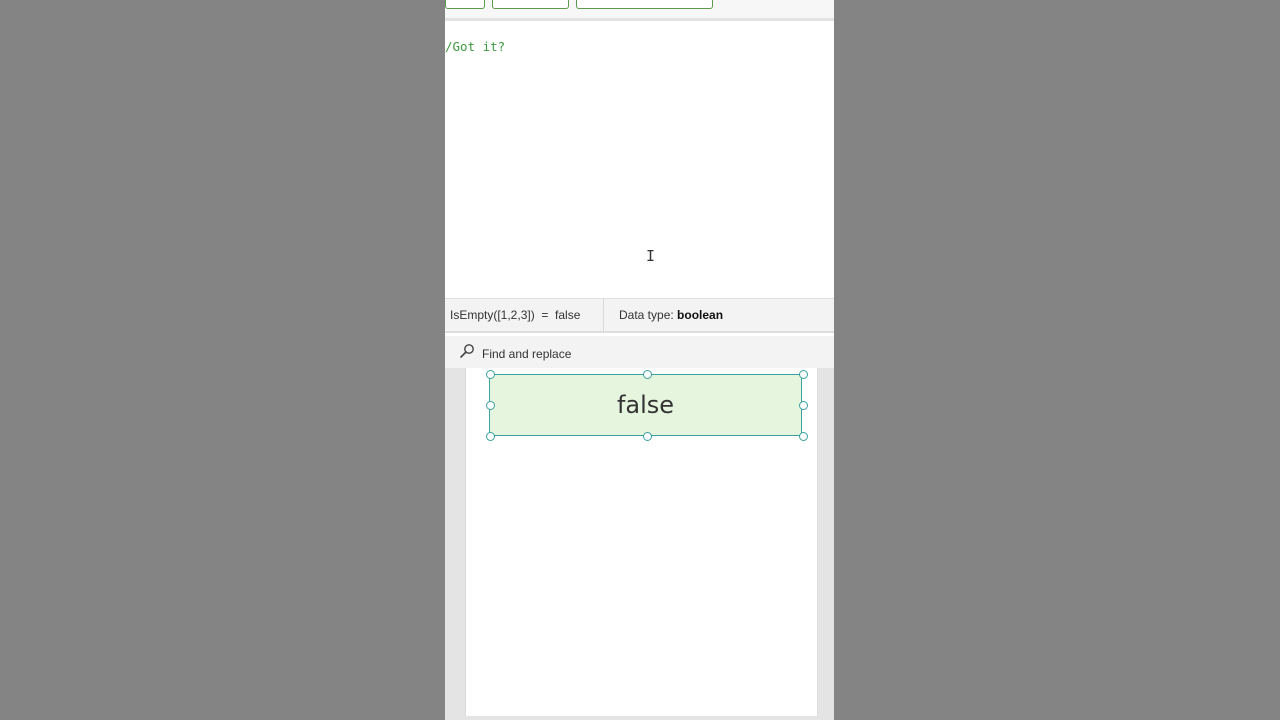 Image resolution: width=1280 pixels, height=720 pixels. Describe the element at coordinates (651, 256) in the screenshot. I see `text-cursor-icon: I` at that location.